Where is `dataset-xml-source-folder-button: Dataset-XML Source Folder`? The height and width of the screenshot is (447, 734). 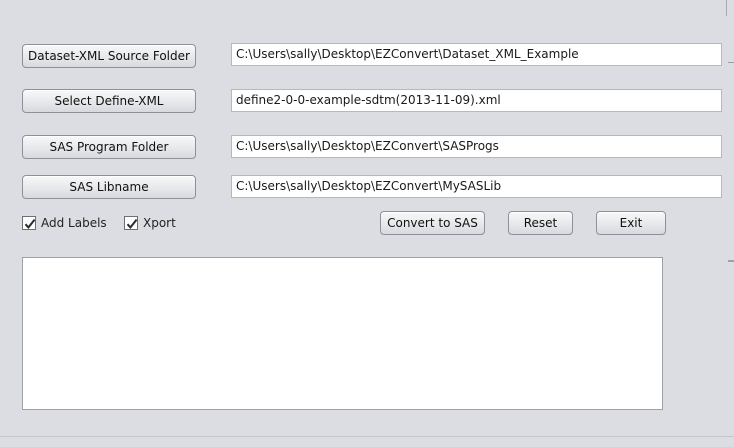
dataset-xml-source-folder-button: Dataset-XML Source Folder is located at coordinates (109, 56).